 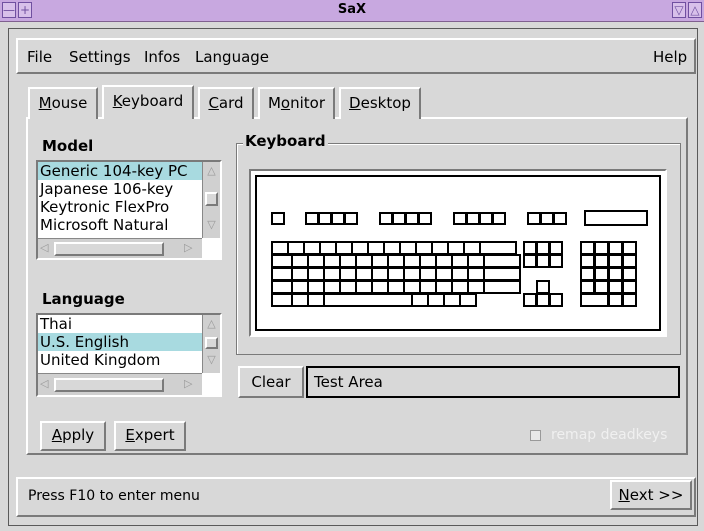 I want to click on model-vscrollbar: △ ▽, so click(x=211, y=200).